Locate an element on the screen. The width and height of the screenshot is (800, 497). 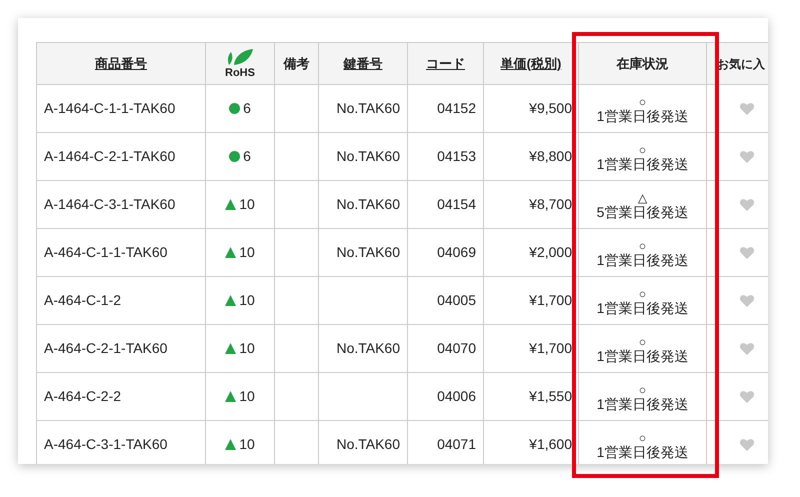
table-cell: 04069 is located at coordinates (446, 252).